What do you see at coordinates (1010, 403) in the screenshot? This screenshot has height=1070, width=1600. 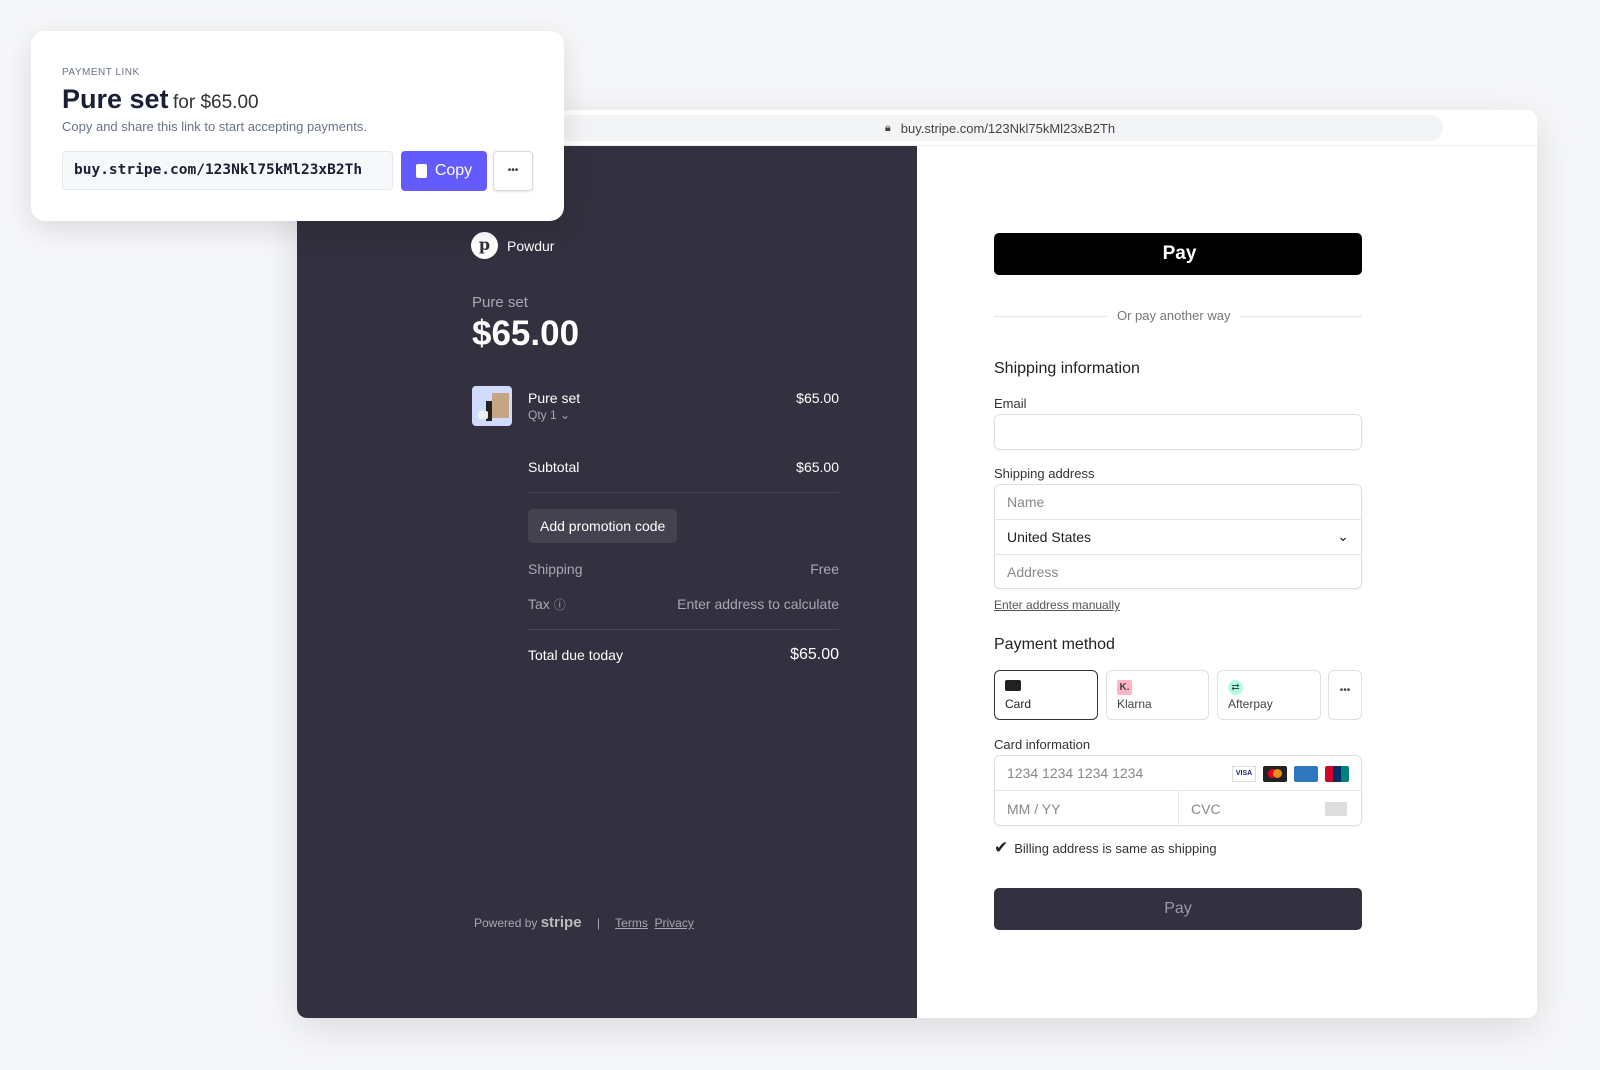 I see `email-label: Email` at bounding box center [1010, 403].